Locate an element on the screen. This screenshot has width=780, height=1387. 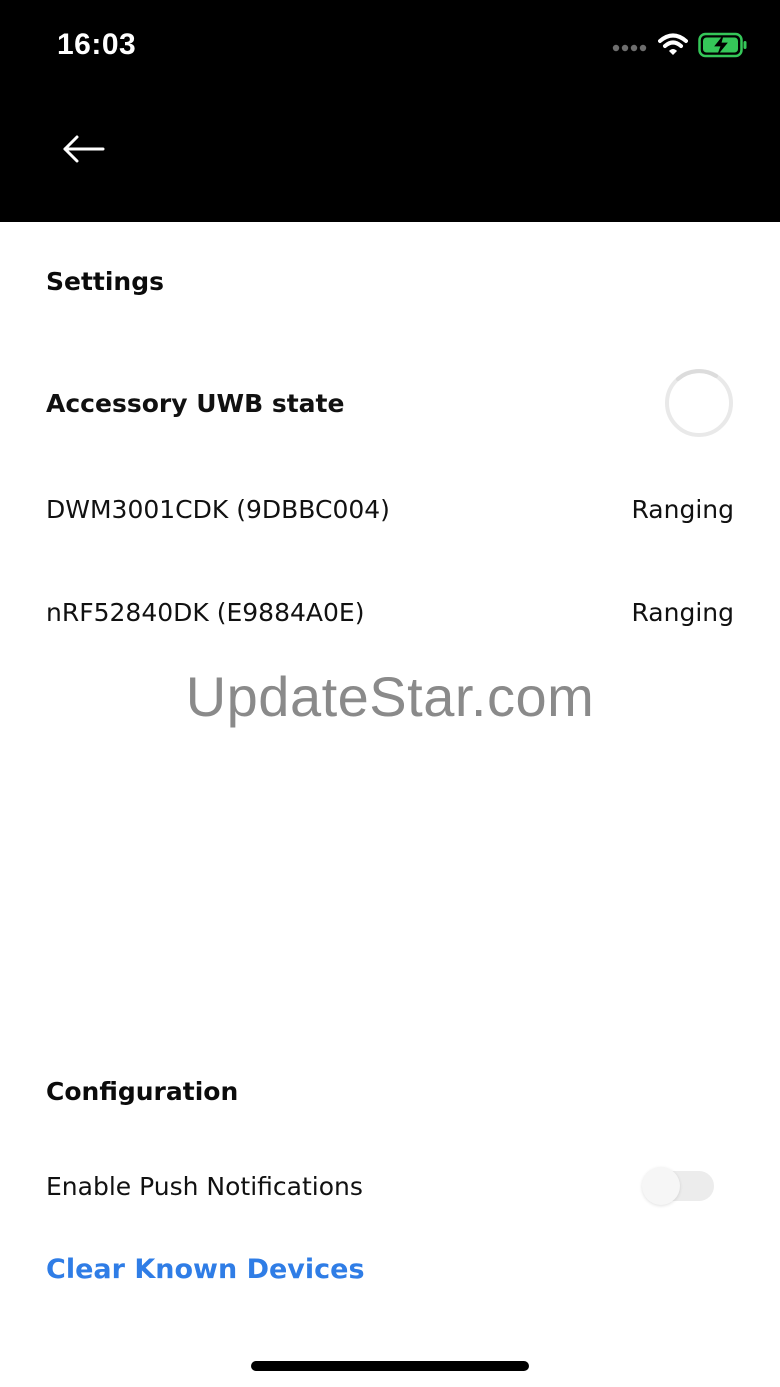
home-indicator is located at coordinates (390, 1366).